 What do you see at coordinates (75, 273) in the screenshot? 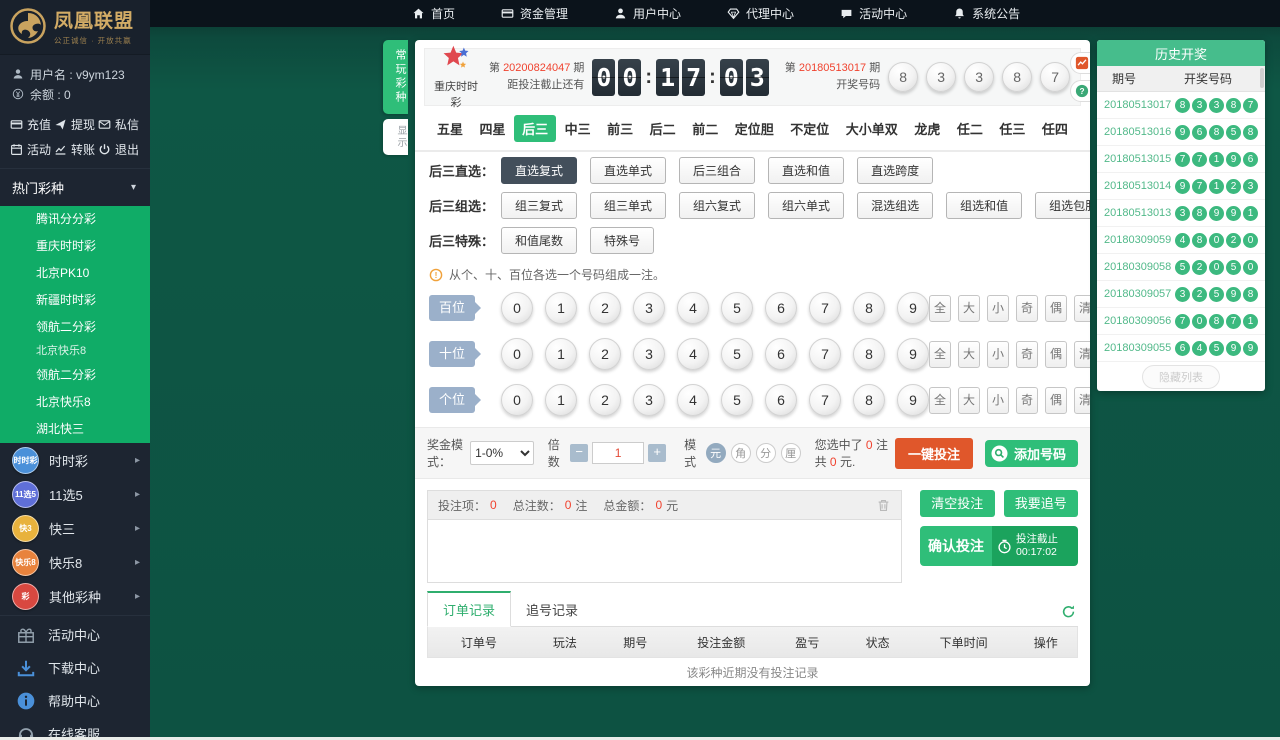
I see `hot-lottery-item: 北京PK10` at bounding box center [75, 273].